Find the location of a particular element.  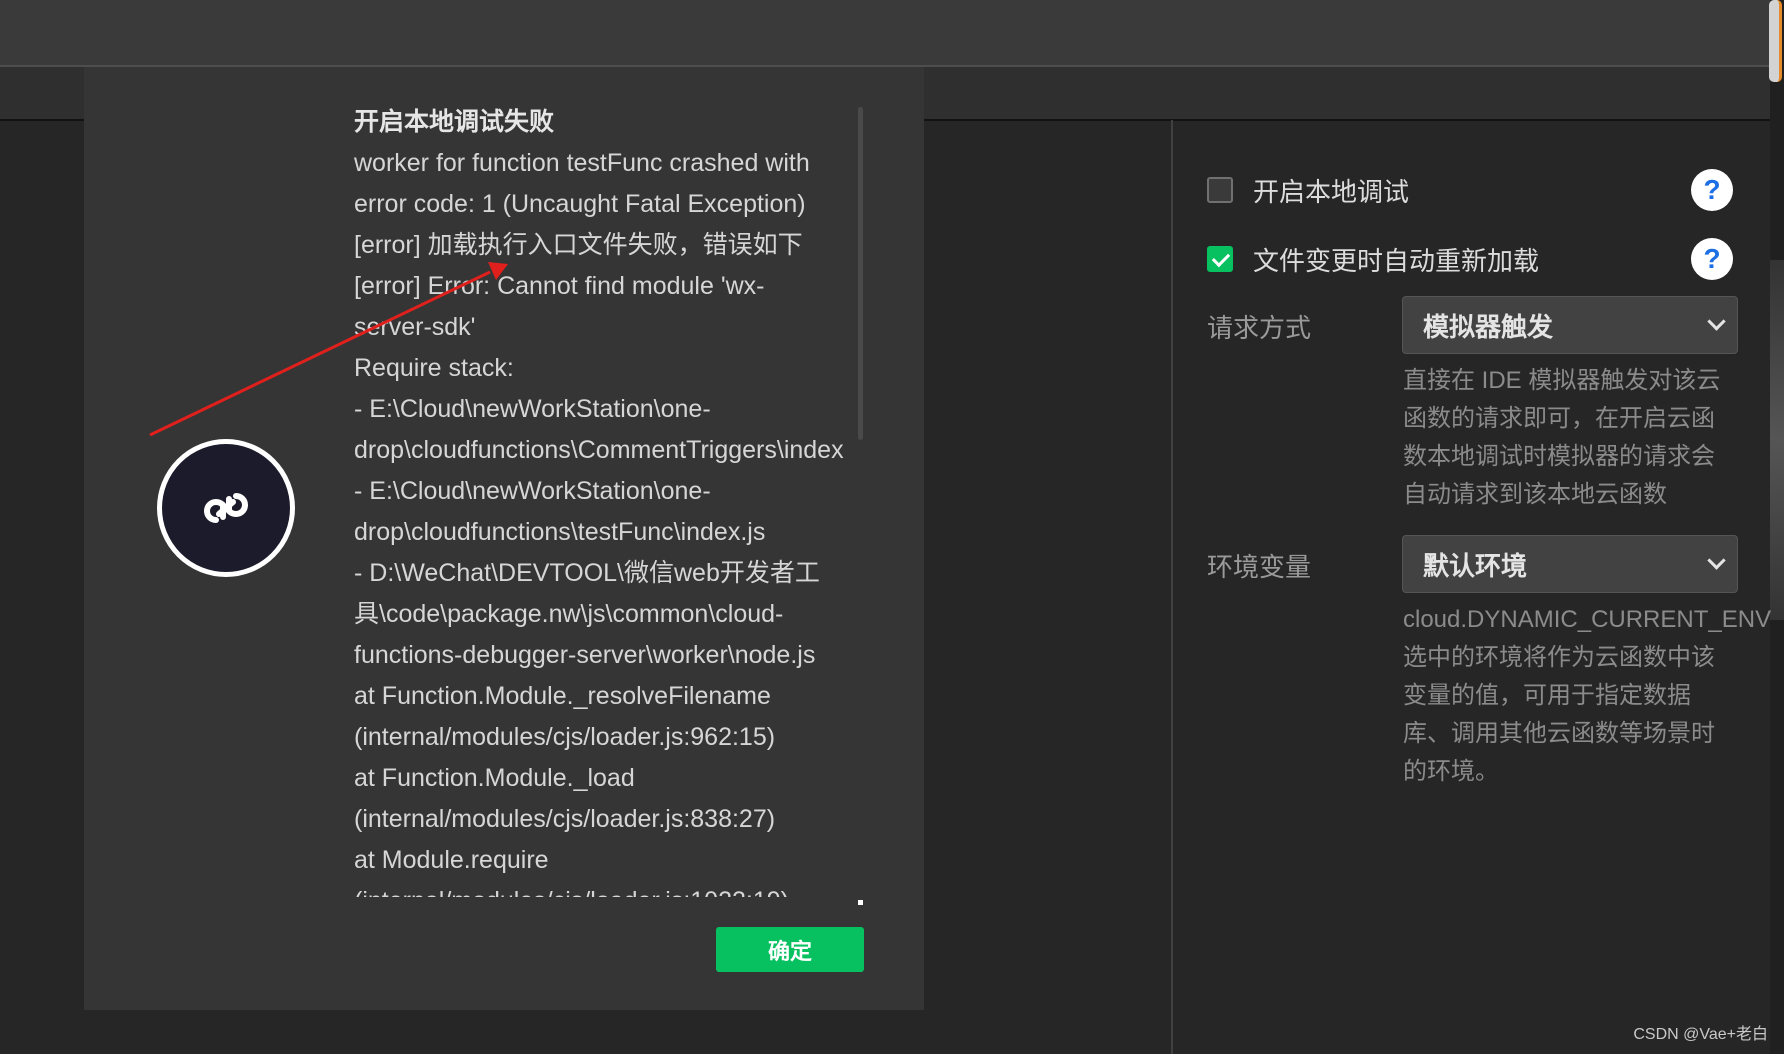

window-scrollbar-thumb is located at coordinates (1775, 41).